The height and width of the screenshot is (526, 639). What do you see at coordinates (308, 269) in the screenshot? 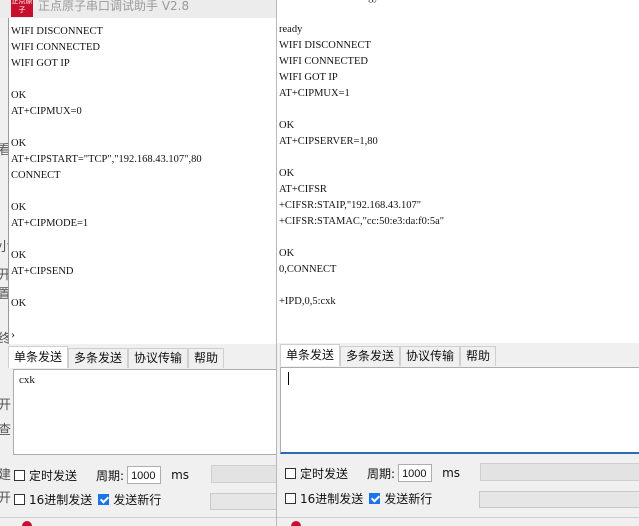
I see `terminal-line: 0,CONNECT` at bounding box center [308, 269].